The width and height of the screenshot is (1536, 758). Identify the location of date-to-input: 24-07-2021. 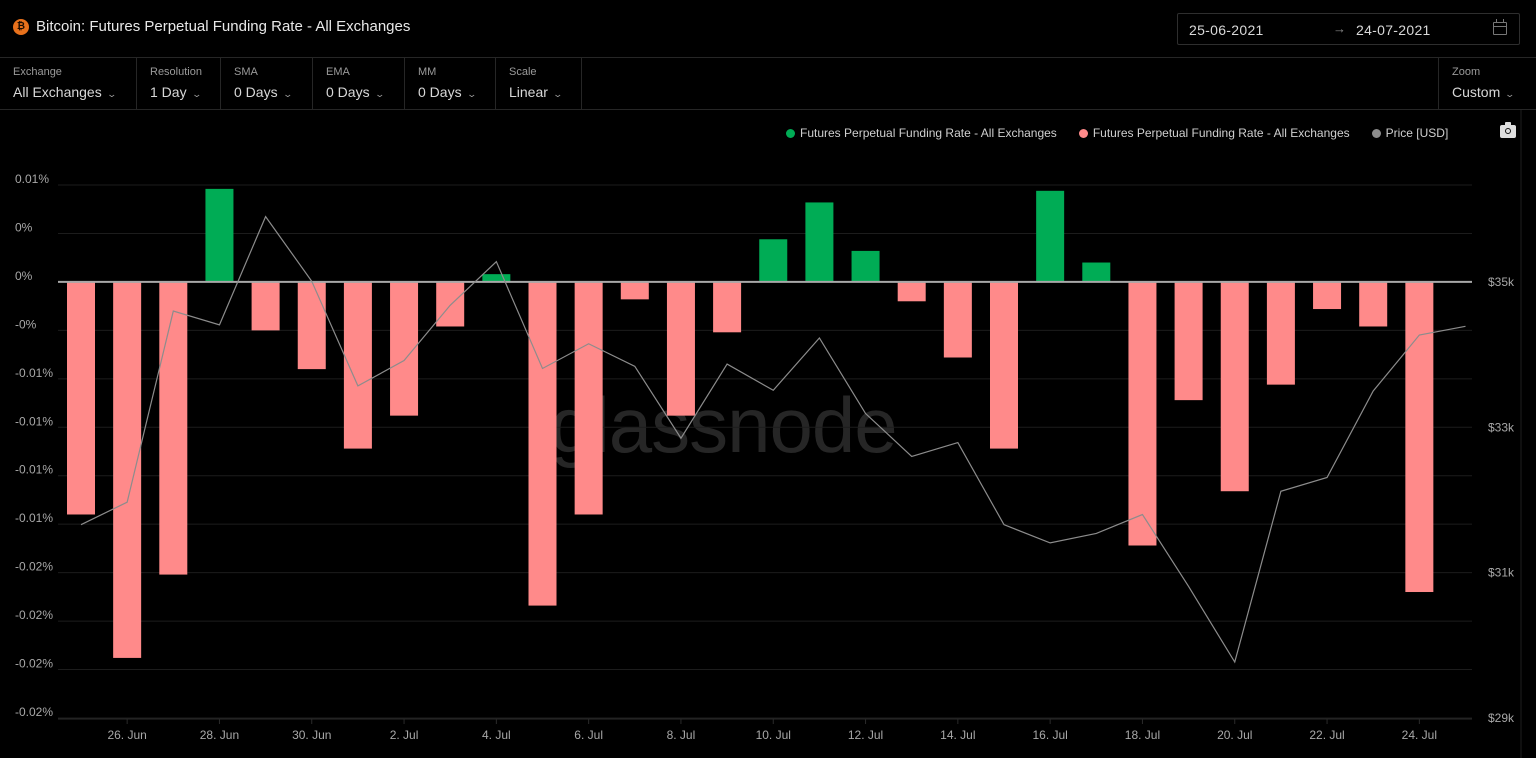
(1393, 30).